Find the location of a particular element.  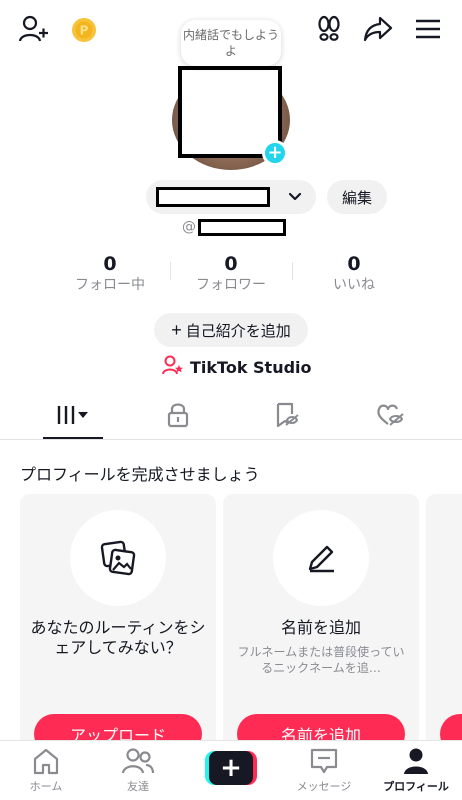

footprints-icon is located at coordinates (329, 29).